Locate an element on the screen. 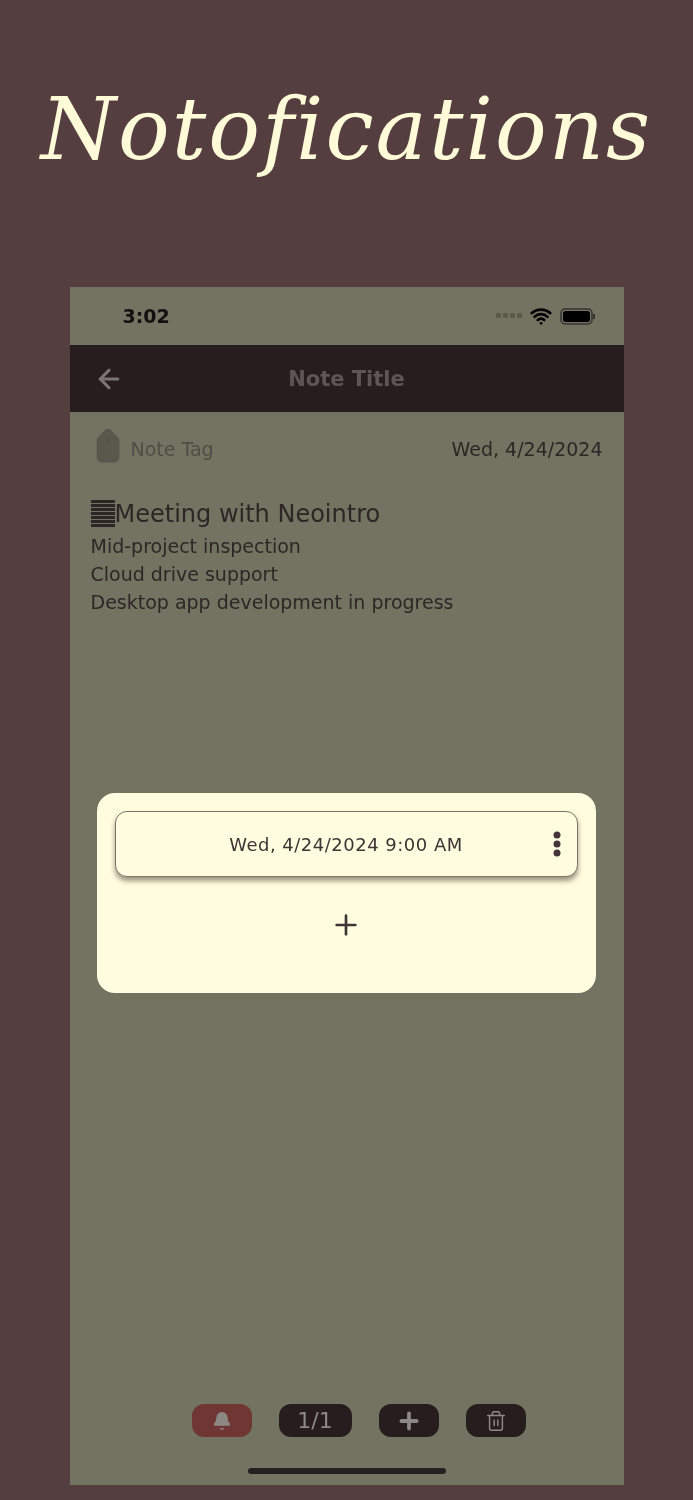  note-date: Wed, 4/24/2024 is located at coordinates (527, 449).